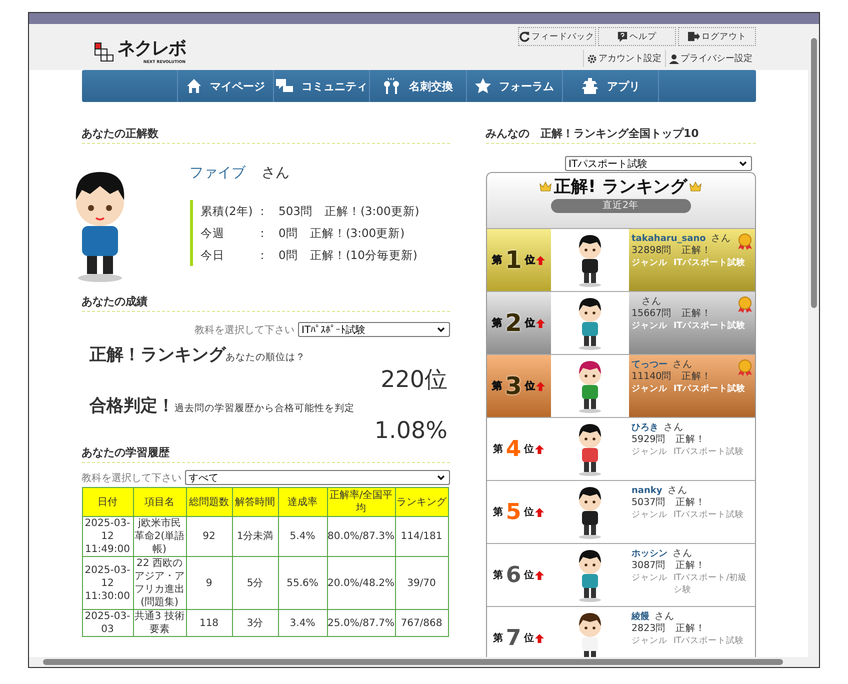 This screenshot has width=848, height=684. What do you see at coordinates (623, 58) in the screenshot?
I see `account-settings-link: アカウント設定` at bounding box center [623, 58].